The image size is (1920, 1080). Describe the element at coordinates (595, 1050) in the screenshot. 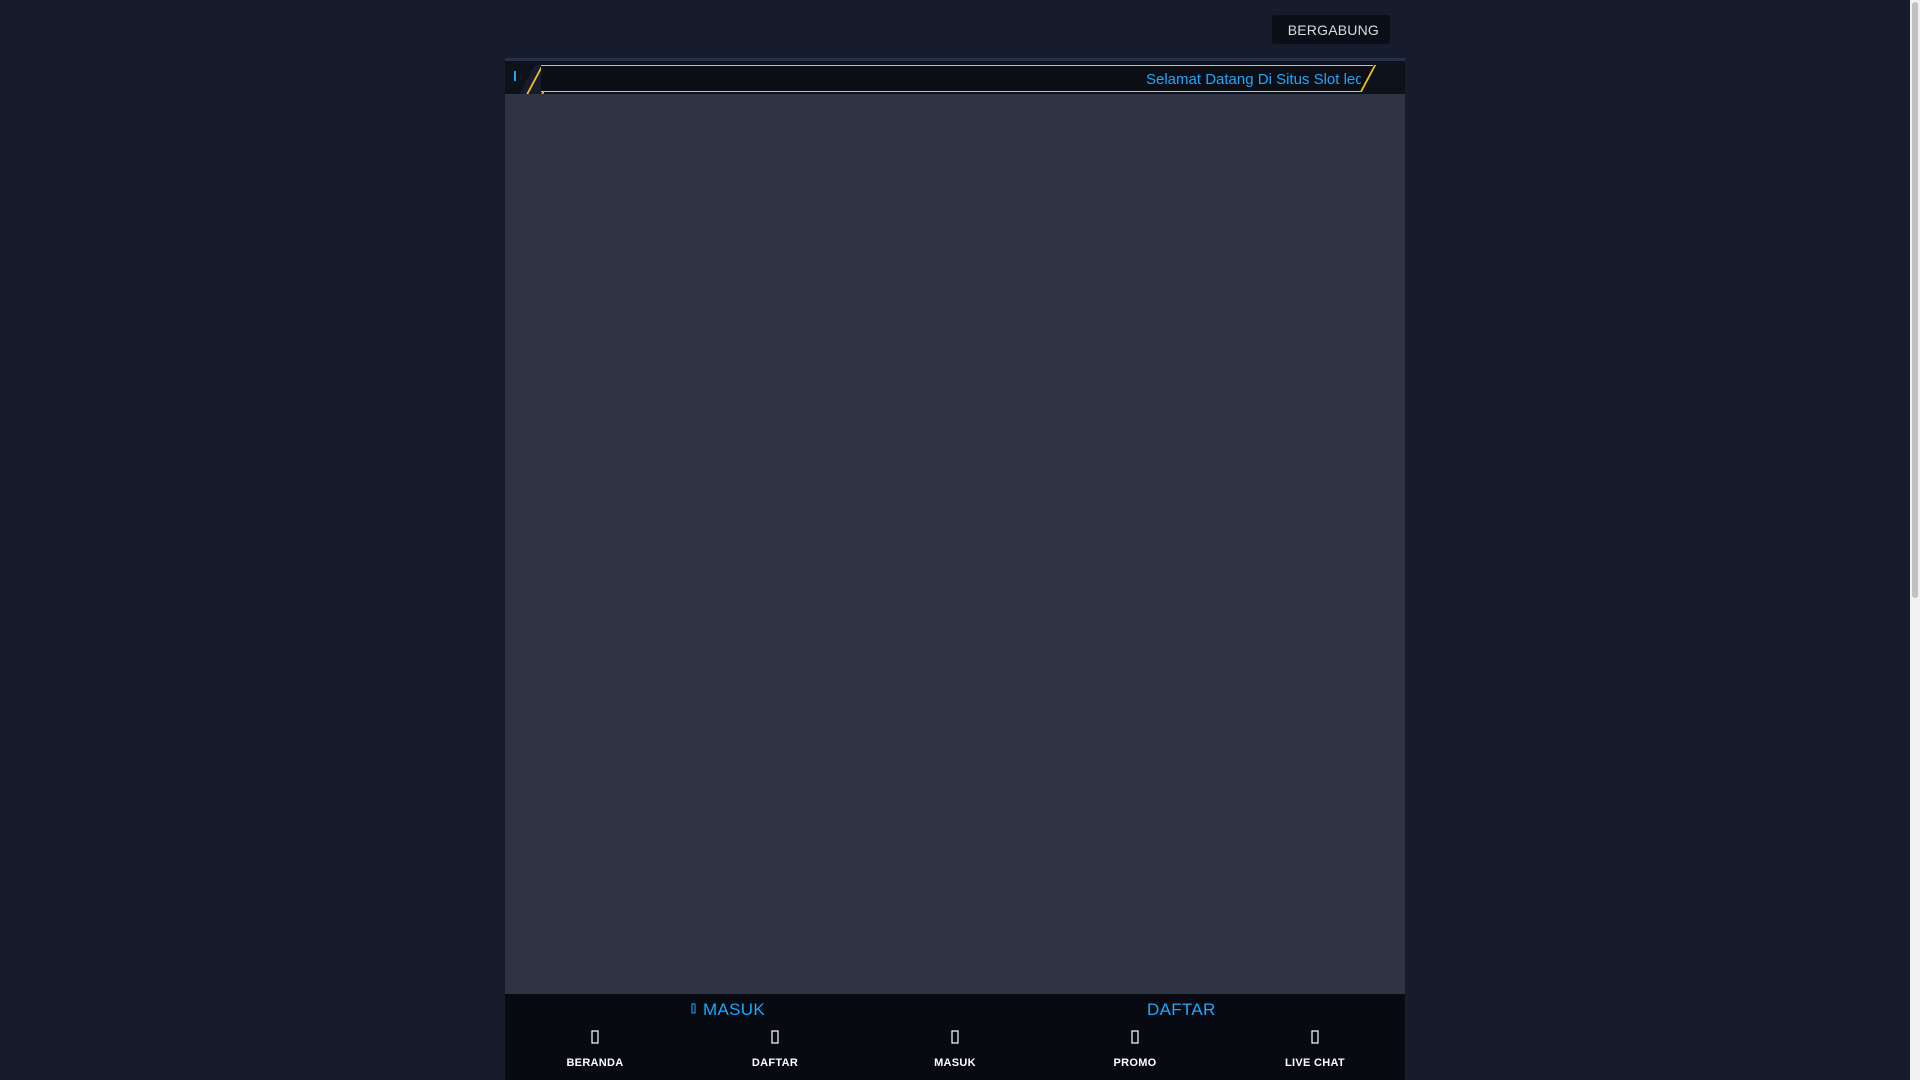

I see `nav-item-beranda: BERANDA` at that location.